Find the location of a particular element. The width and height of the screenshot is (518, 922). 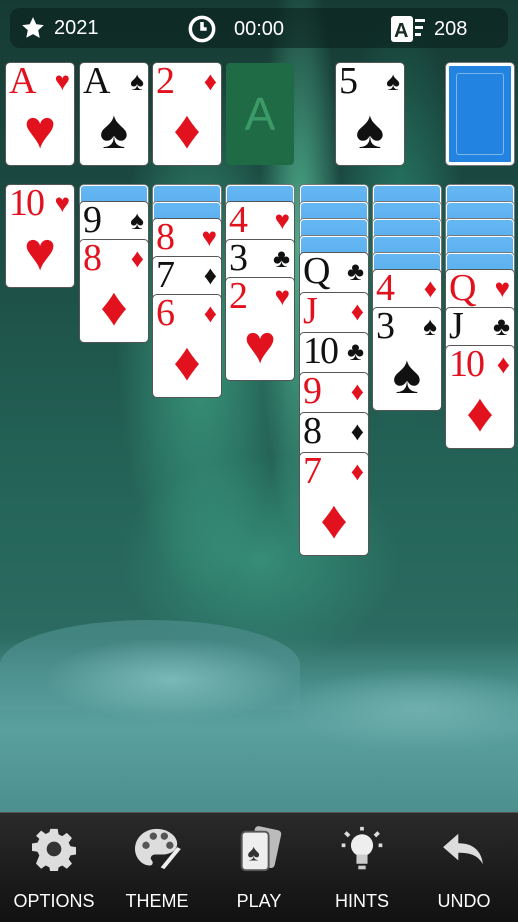

lightbulb-icon is located at coordinates (362, 848).